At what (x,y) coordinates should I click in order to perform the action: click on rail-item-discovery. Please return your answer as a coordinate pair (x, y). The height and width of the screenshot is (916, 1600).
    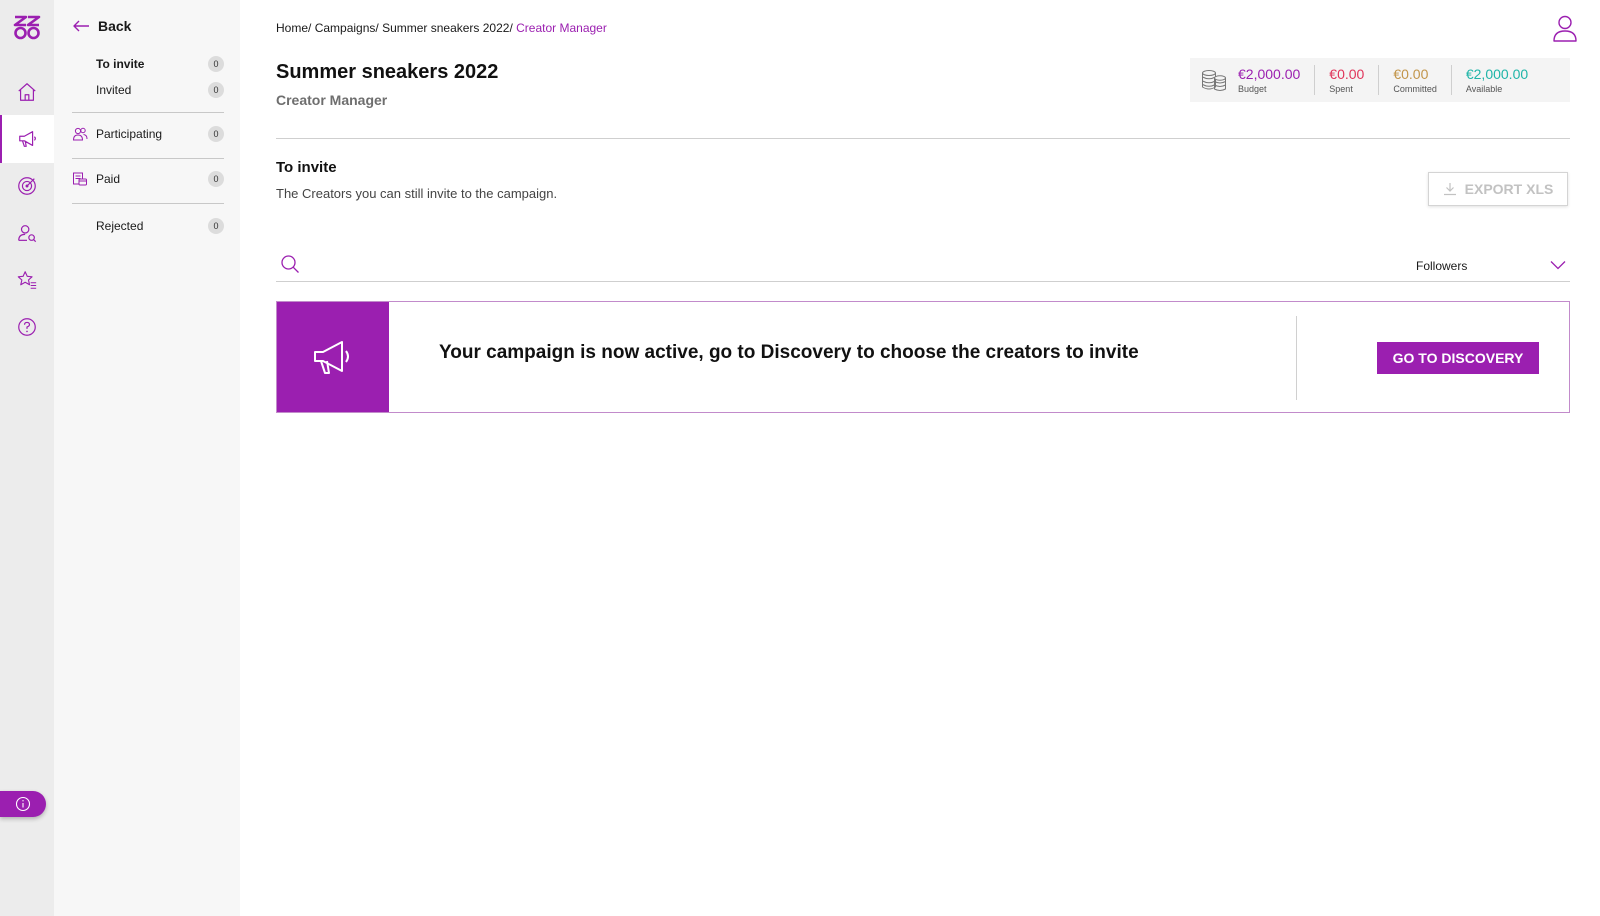
    Looking at the image, I should click on (27, 233).